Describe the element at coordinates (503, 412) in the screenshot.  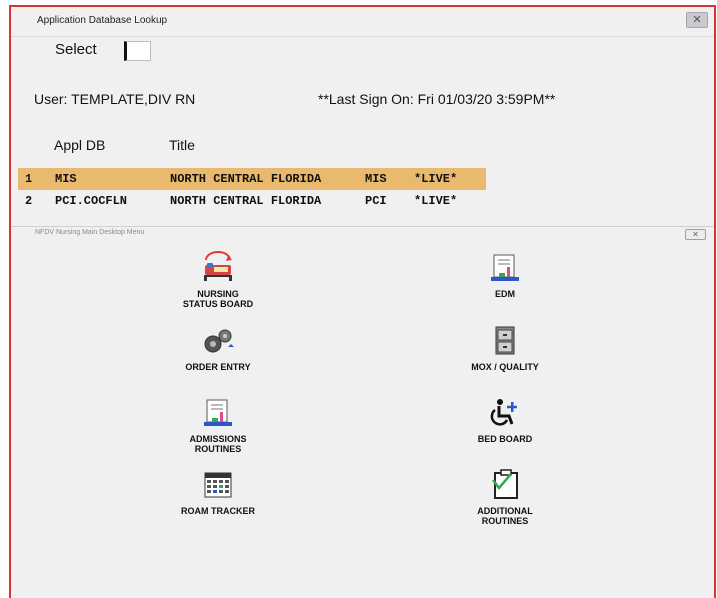
I see `wheelchair-icon` at that location.